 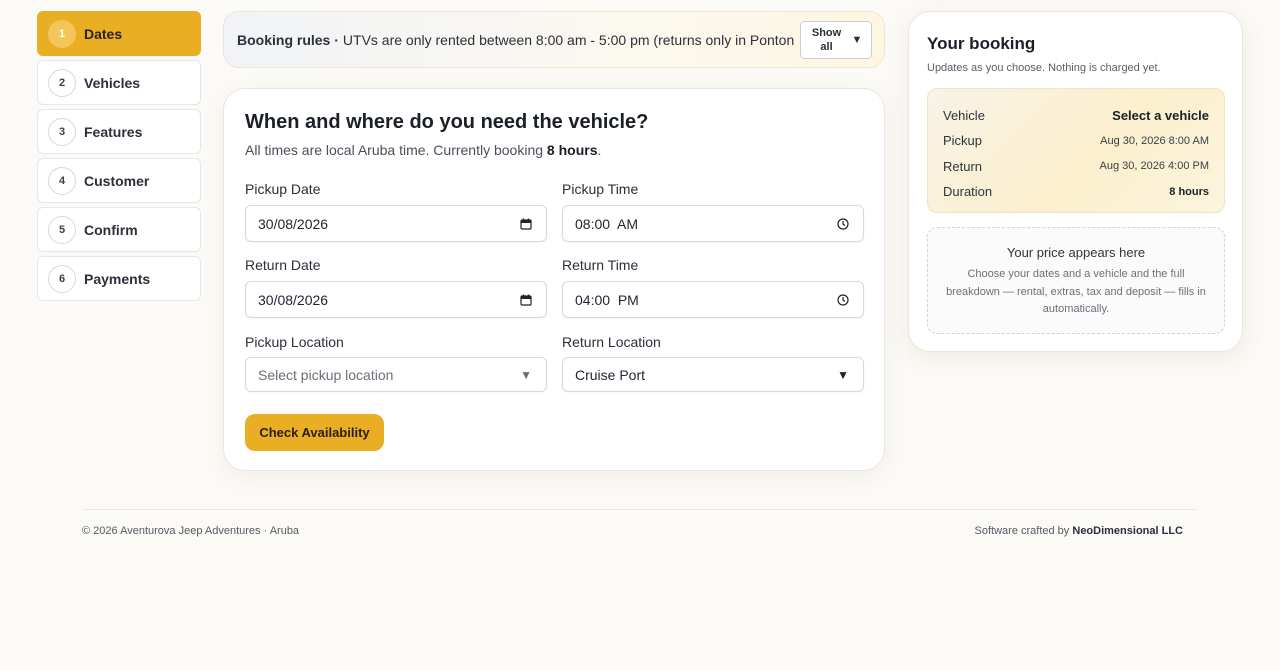 What do you see at coordinates (62, 180) in the screenshot?
I see `step-number: 4` at bounding box center [62, 180].